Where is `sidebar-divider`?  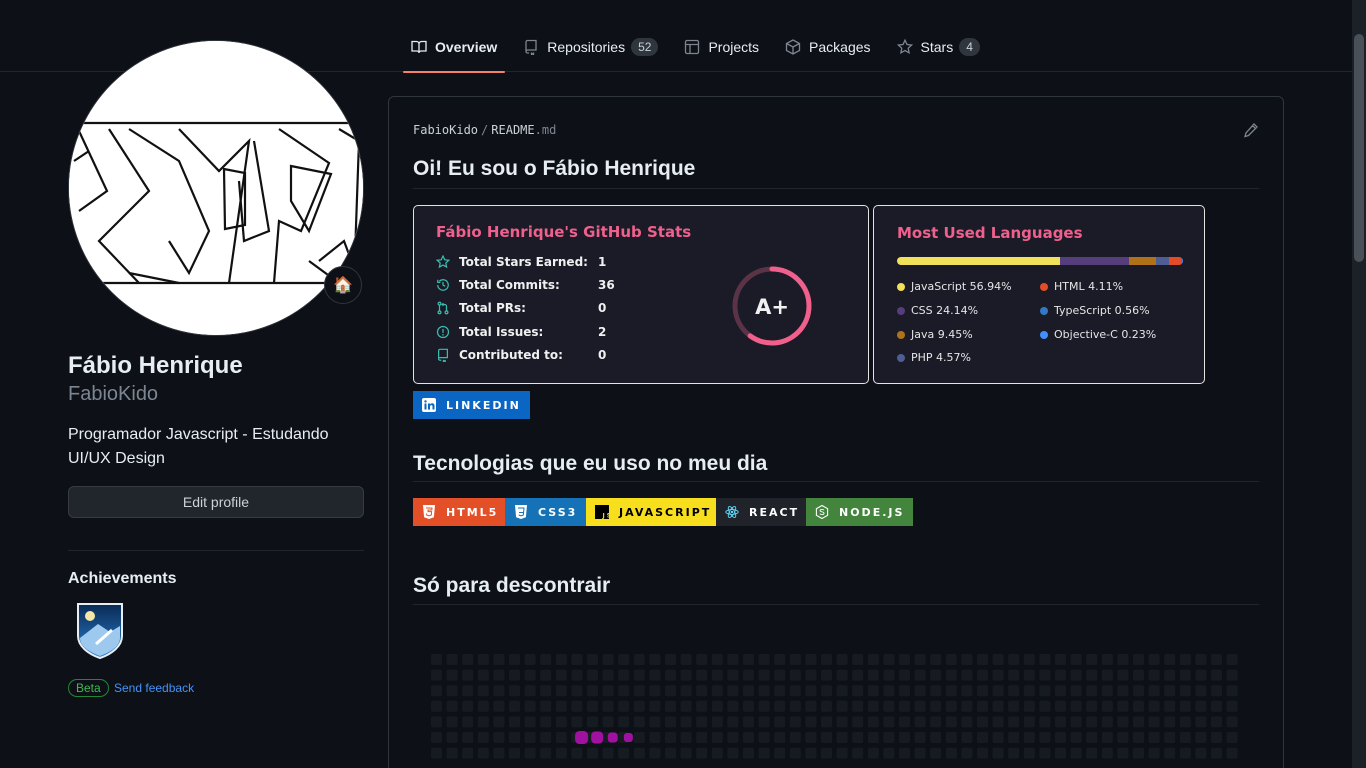 sidebar-divider is located at coordinates (216, 550).